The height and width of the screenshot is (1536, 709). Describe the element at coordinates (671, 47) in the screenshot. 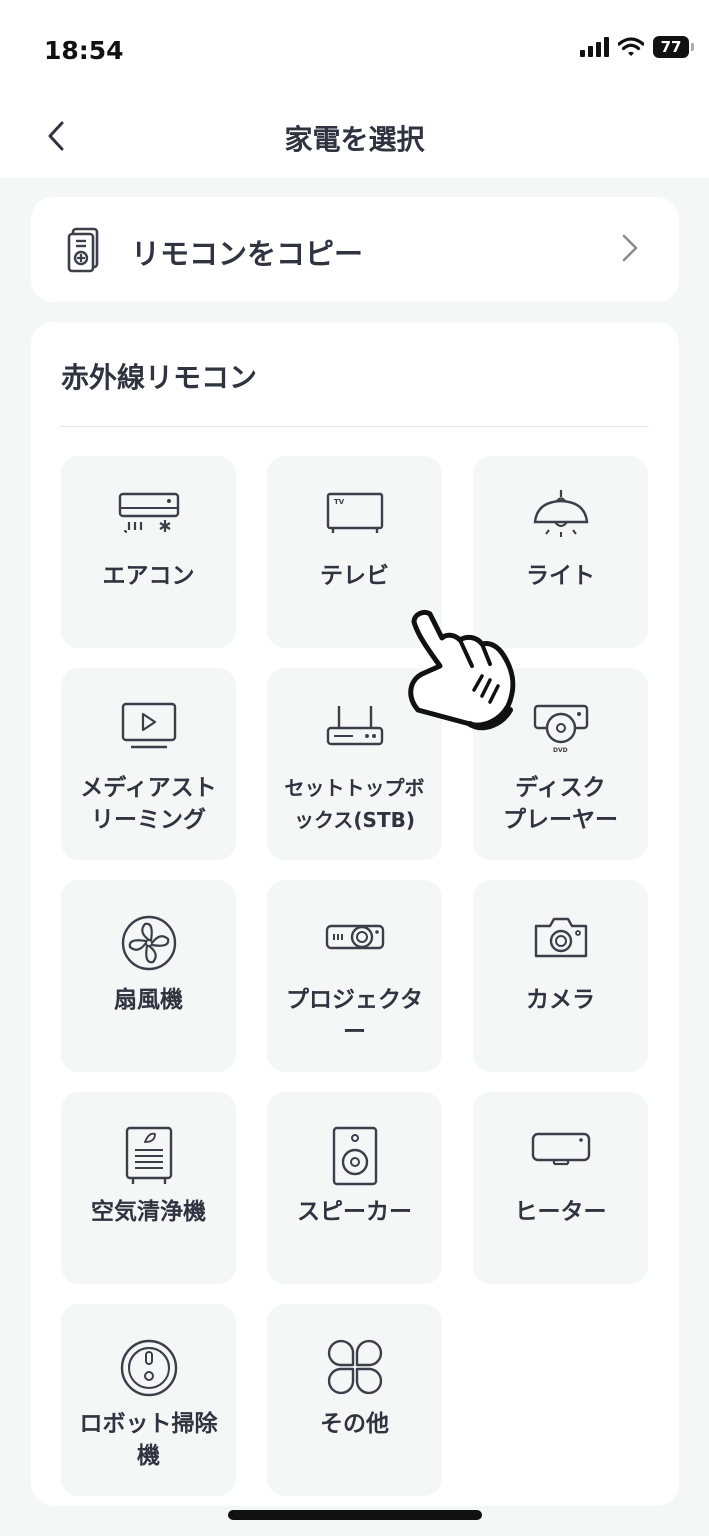

I see `battery-level: 77` at that location.